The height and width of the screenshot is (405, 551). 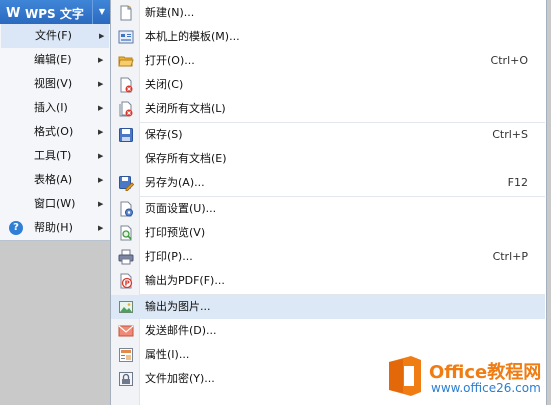 What do you see at coordinates (126, 109) in the screenshot?
I see `close-all-icon` at bounding box center [126, 109].